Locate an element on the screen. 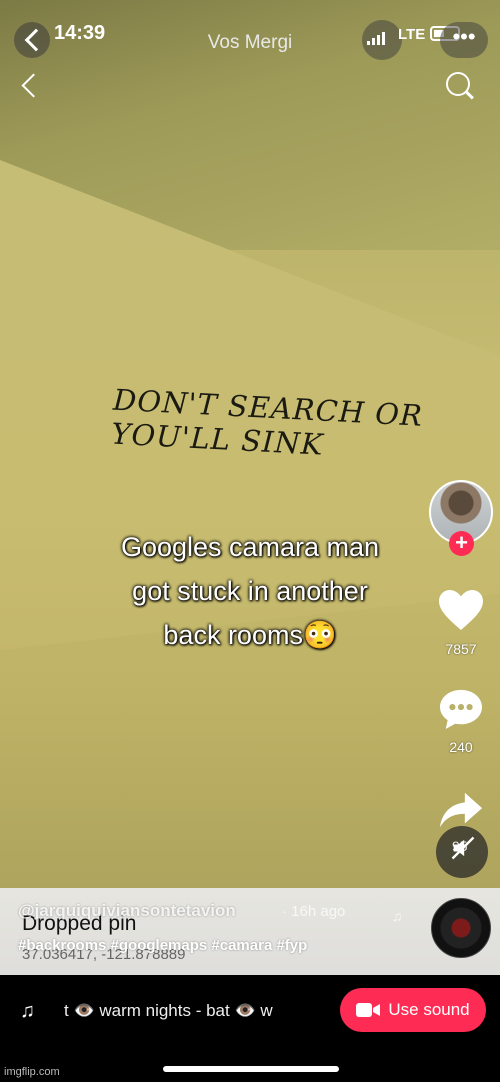 The image size is (500, 1082). music-note-icon: ♫ is located at coordinates (27, 1011).